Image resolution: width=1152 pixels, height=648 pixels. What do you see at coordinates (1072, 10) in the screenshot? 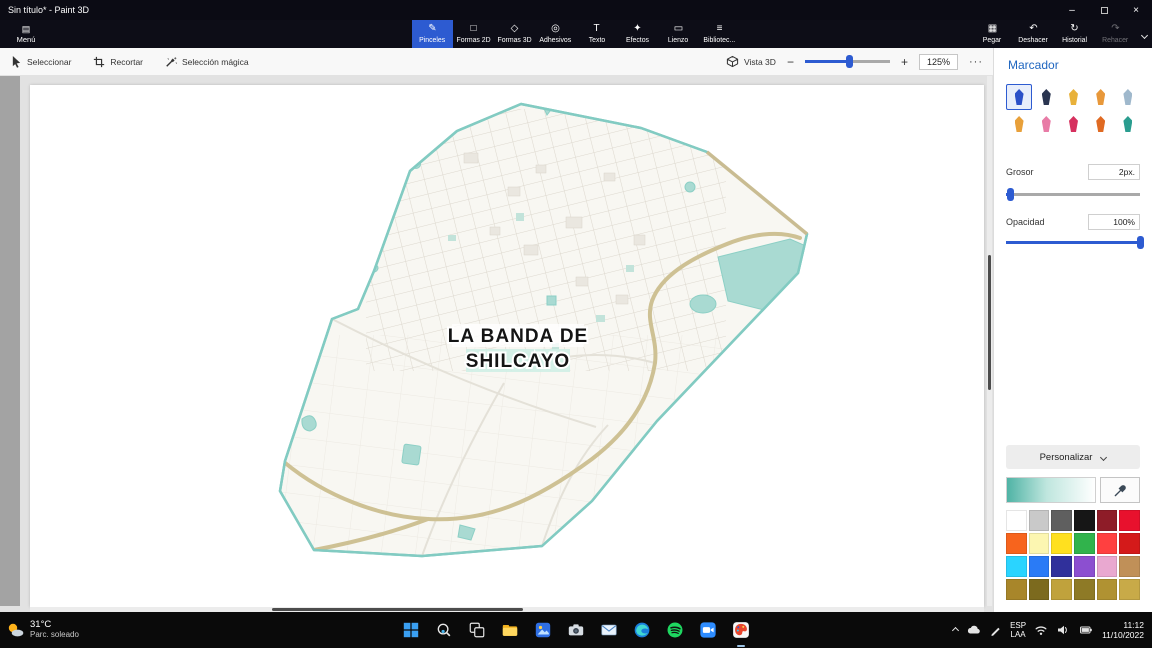
I see `minimize-button: –` at bounding box center [1072, 10].